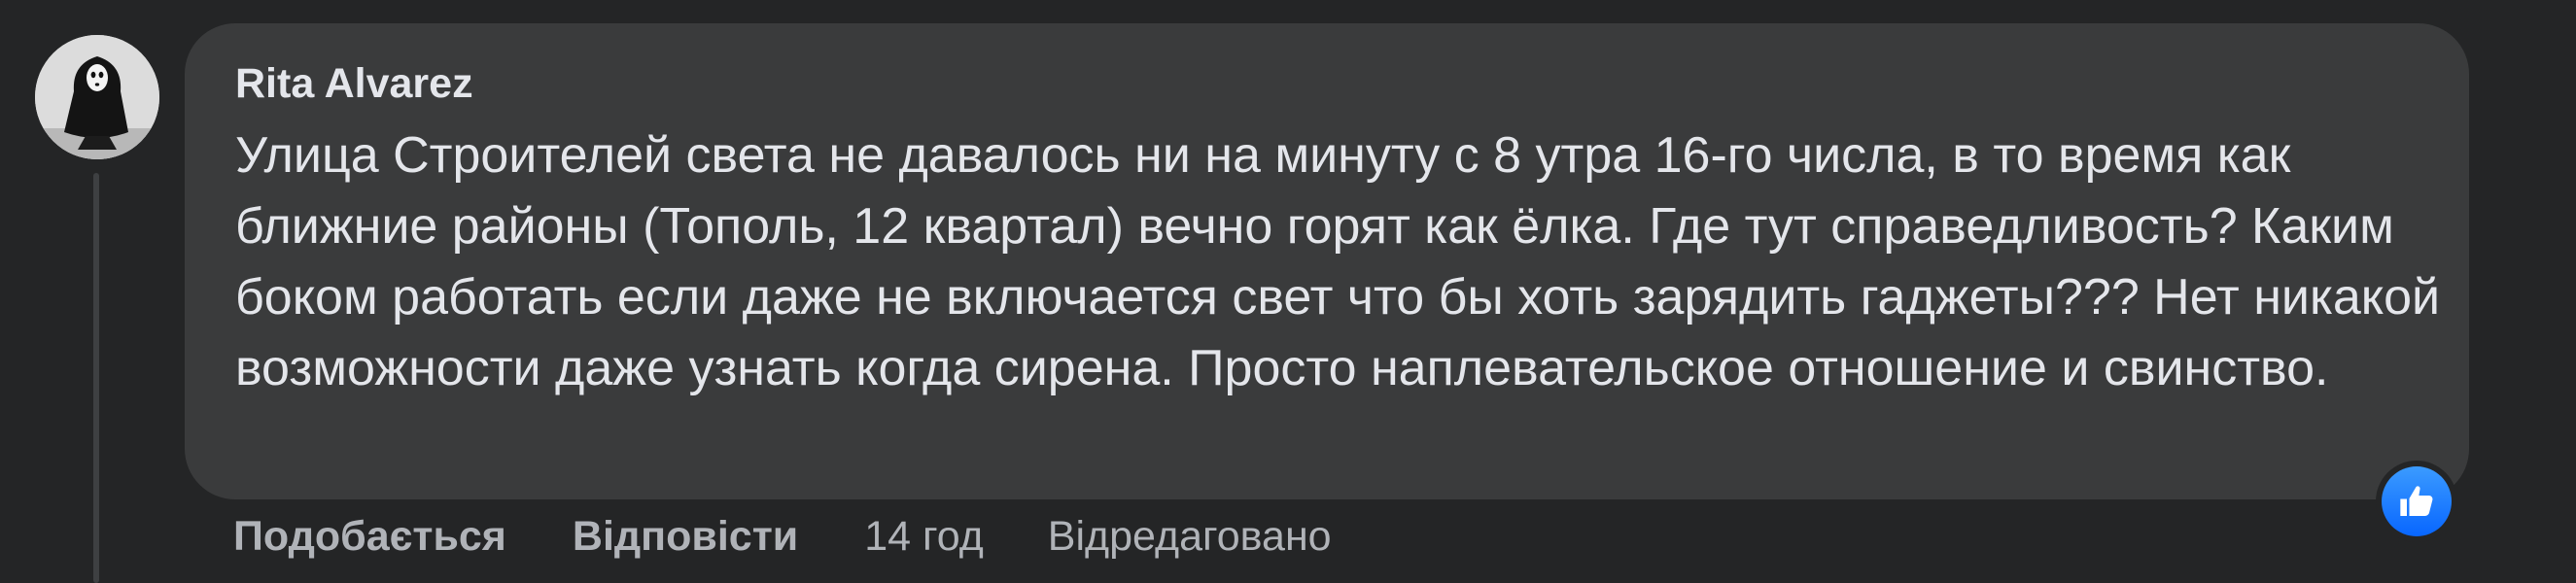 This screenshot has width=2576, height=583. What do you see at coordinates (96, 378) in the screenshot?
I see `reply-thread-line` at bounding box center [96, 378].